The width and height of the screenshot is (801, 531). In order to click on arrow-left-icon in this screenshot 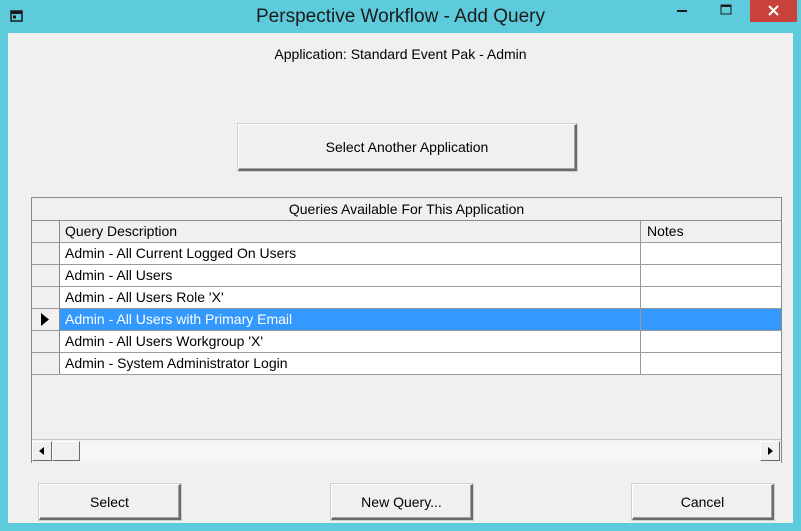, I will do `click(41, 451)`.